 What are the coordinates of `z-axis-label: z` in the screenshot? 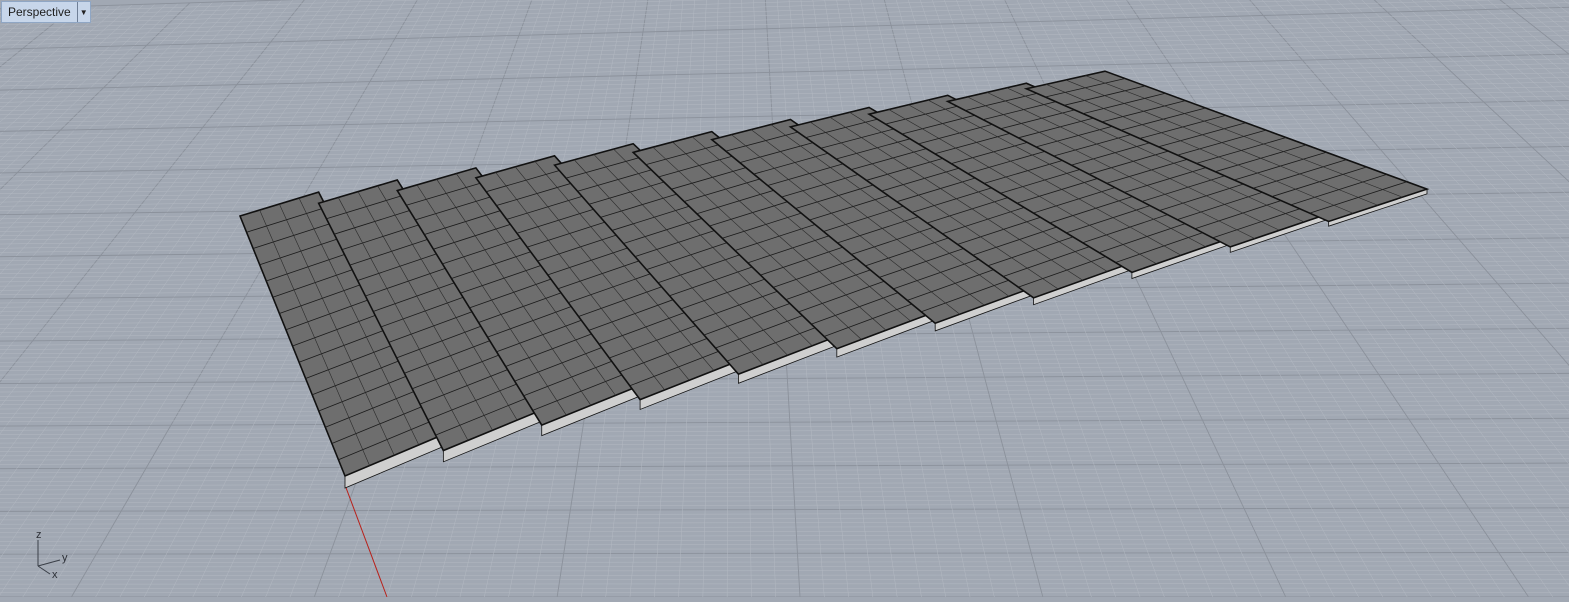 It's located at (39, 535).